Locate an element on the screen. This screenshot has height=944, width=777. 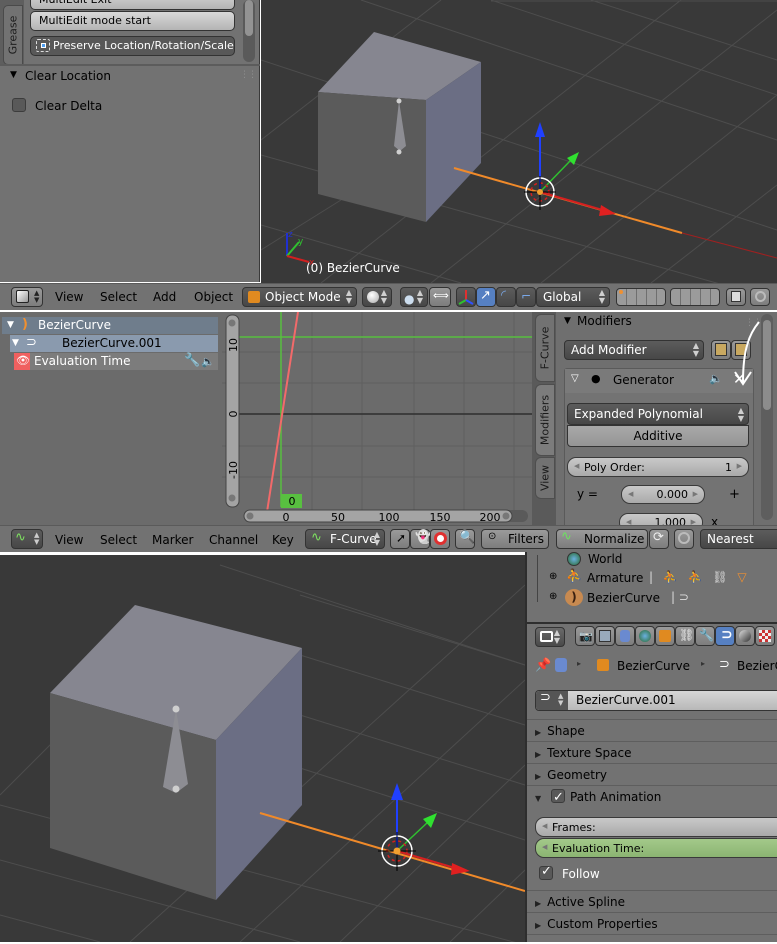
proportional-edit-button is located at coordinates (684, 539).